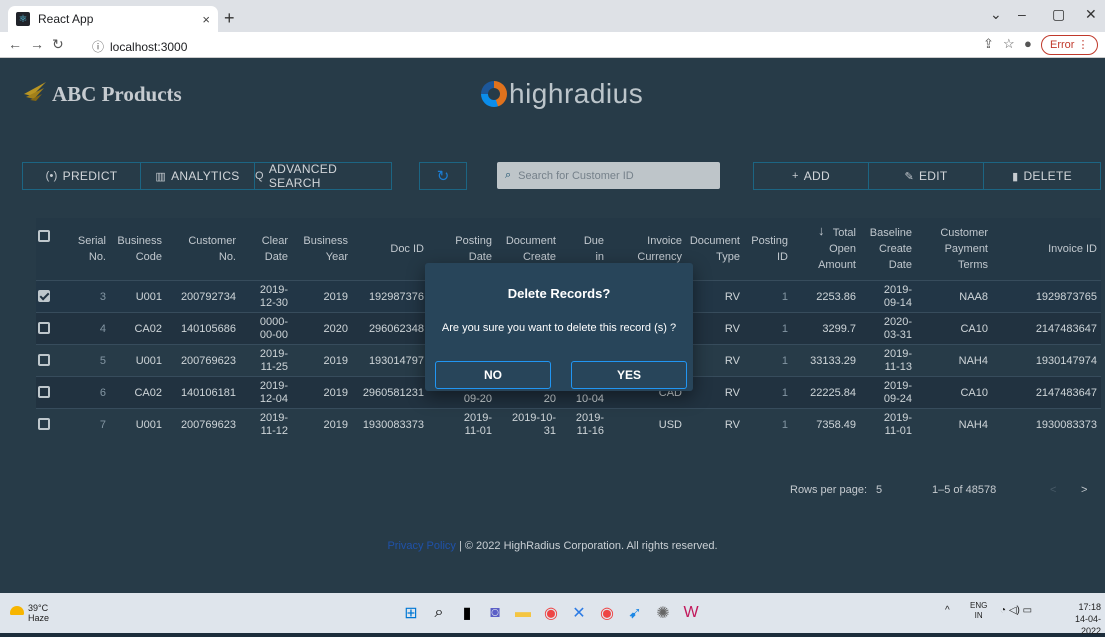 This screenshot has width=1105, height=637. What do you see at coordinates (411, 613) in the screenshot?
I see `start-icon: ⊞` at bounding box center [411, 613].